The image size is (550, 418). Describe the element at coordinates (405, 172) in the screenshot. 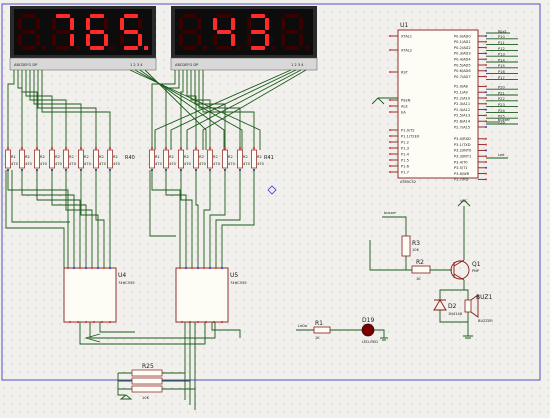

I see `u1-pin-label: P1.7` at that location.